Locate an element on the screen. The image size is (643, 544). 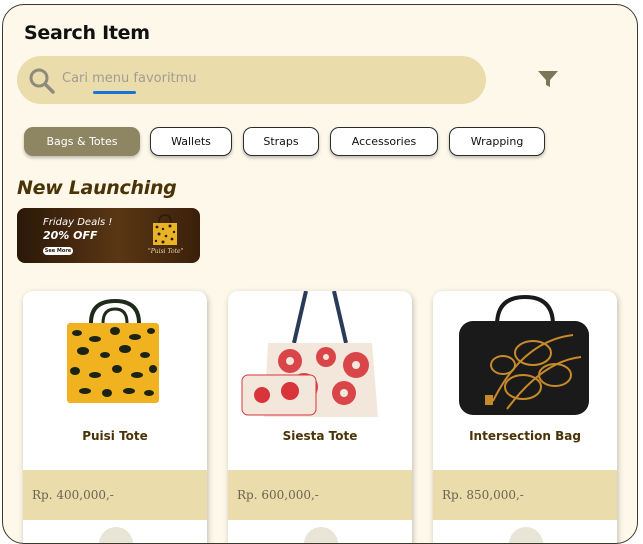
chip-wallets: Wallets is located at coordinates (191, 141).